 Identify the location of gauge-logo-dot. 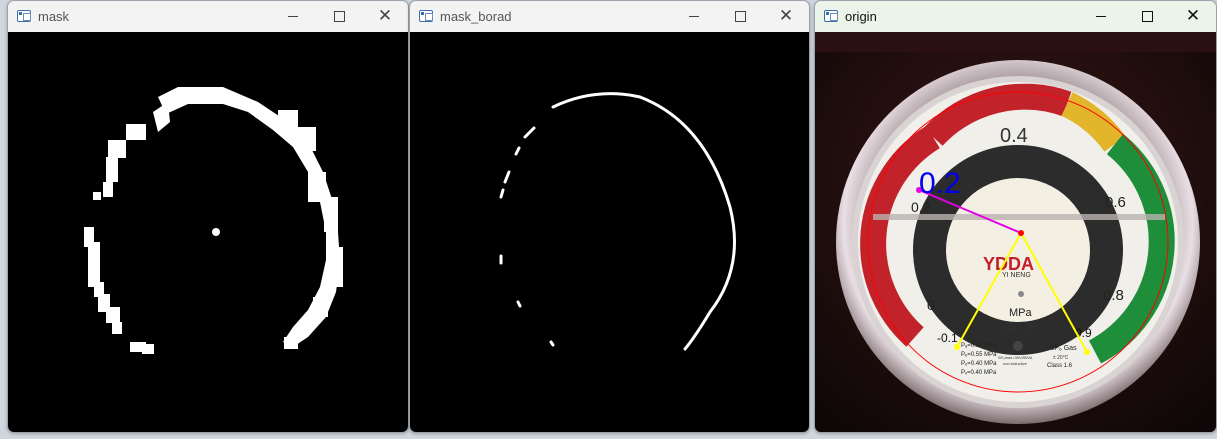
(1021, 294).